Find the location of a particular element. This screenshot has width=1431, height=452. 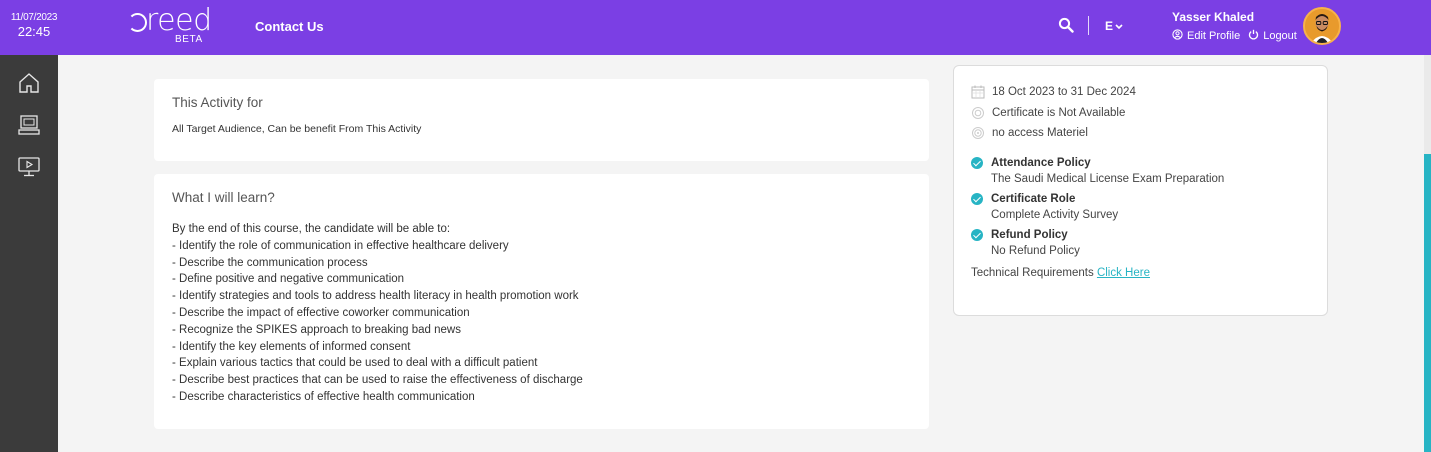

user-links: Edit Profile Logout is located at coordinates (1234, 36).